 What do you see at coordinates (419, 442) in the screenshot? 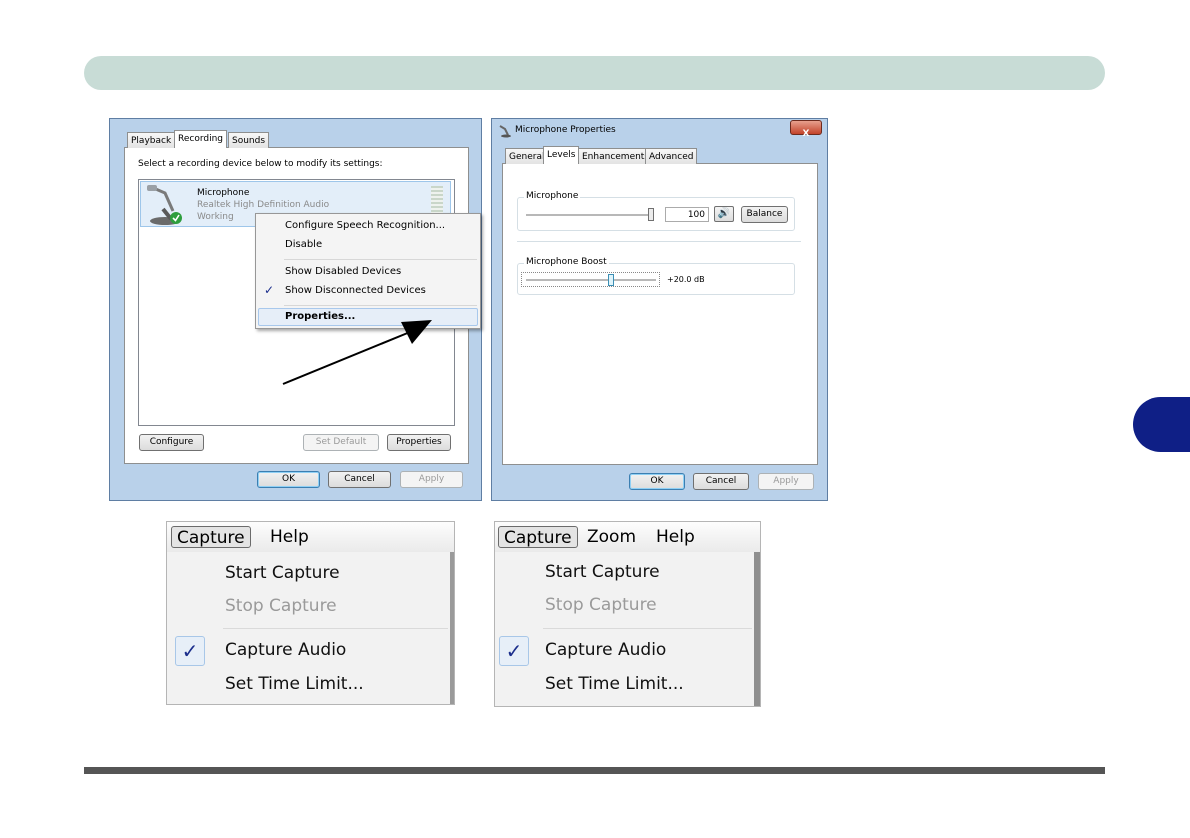
I see `properties-button: Properties` at bounding box center [419, 442].